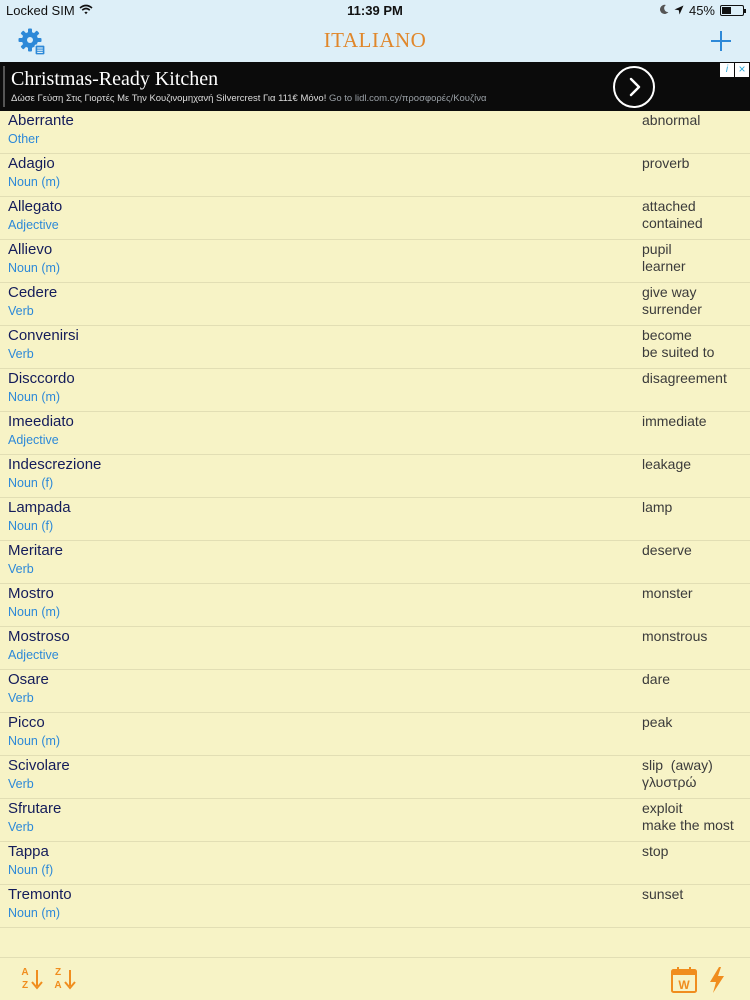 This screenshot has width=750, height=1000. What do you see at coordinates (31, 593) in the screenshot?
I see `word-italian: Mostro` at bounding box center [31, 593].